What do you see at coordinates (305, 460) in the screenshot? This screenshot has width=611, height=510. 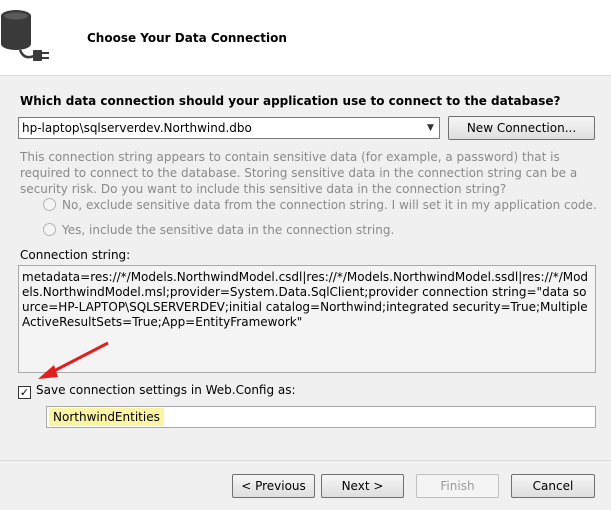 I see `footer-divider` at bounding box center [305, 460].